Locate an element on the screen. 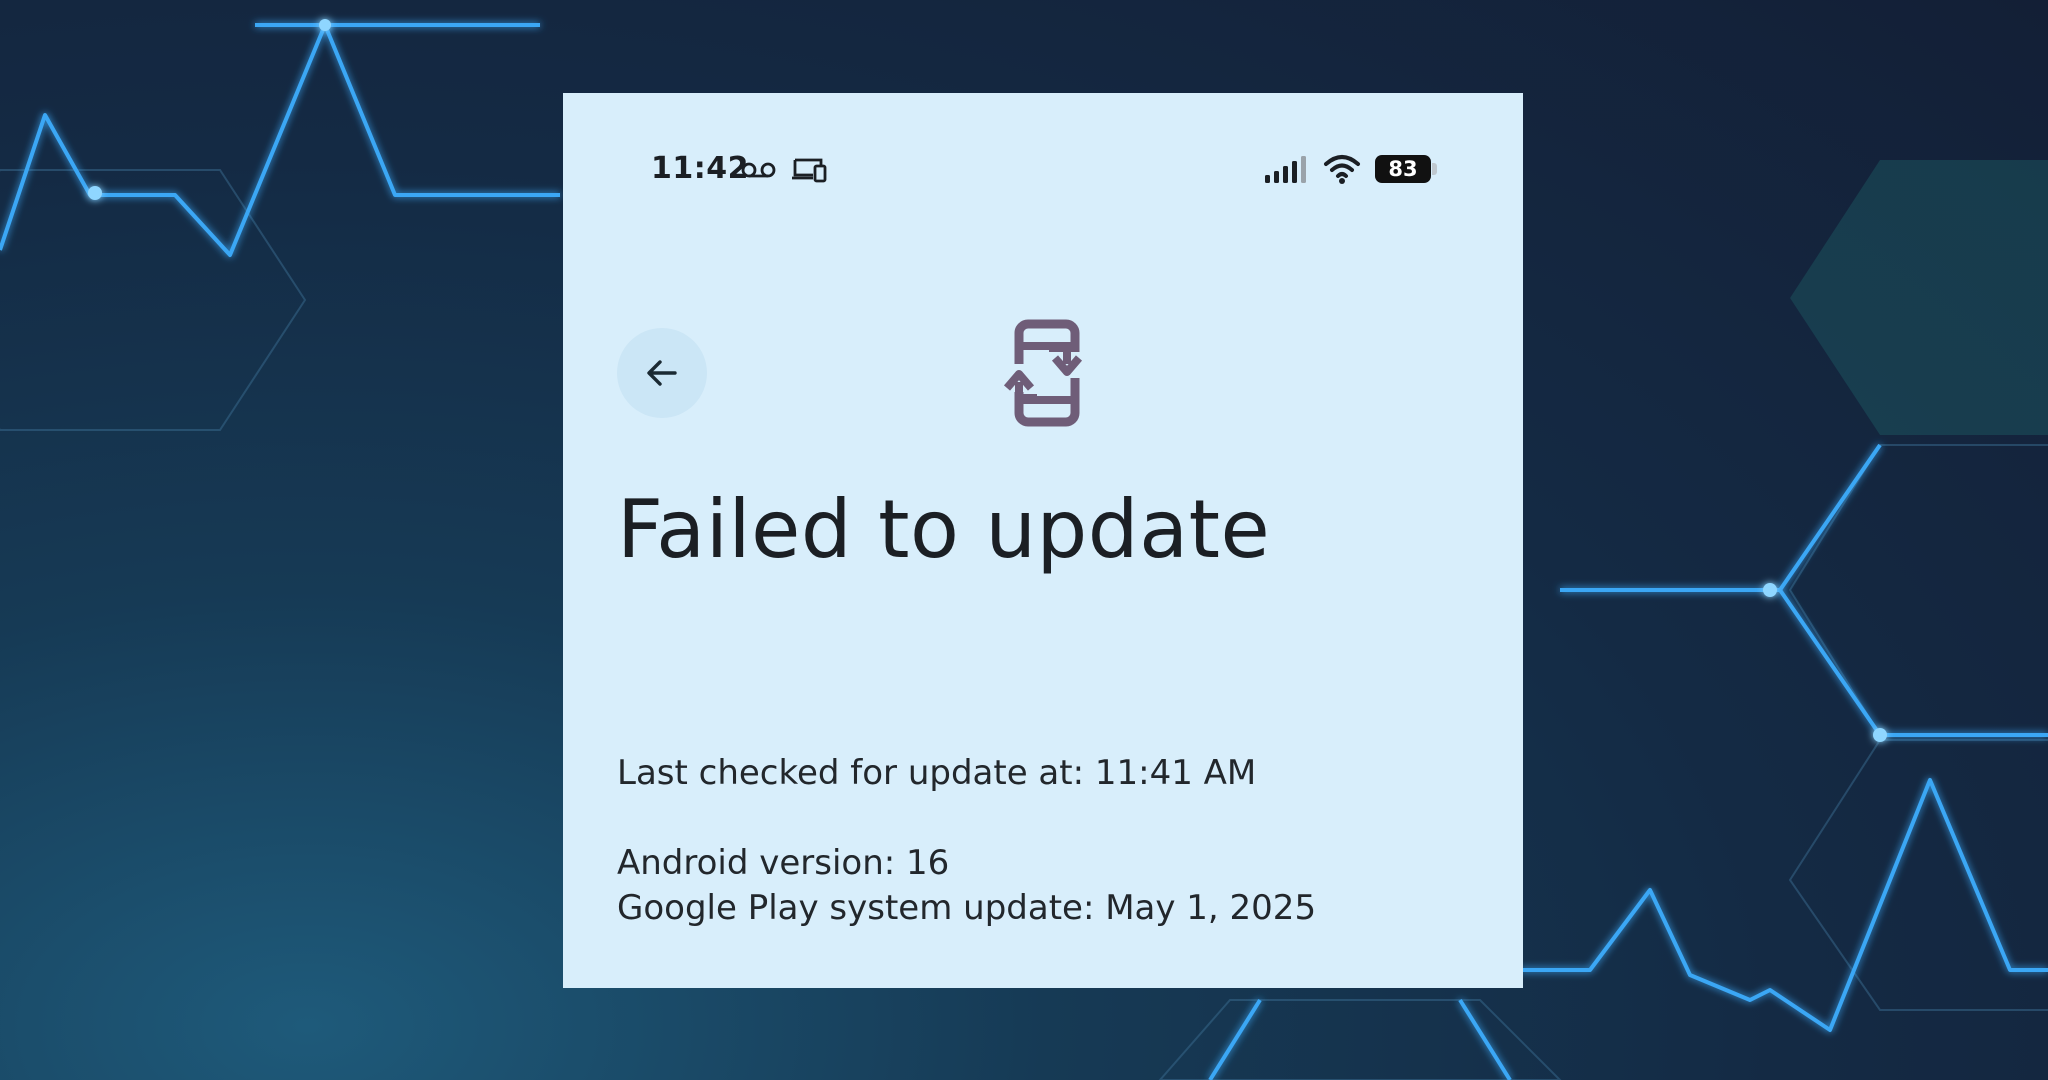 Image resolution: width=2048 pixels, height=1080 pixels. battery-level: 83 is located at coordinates (1403, 169).